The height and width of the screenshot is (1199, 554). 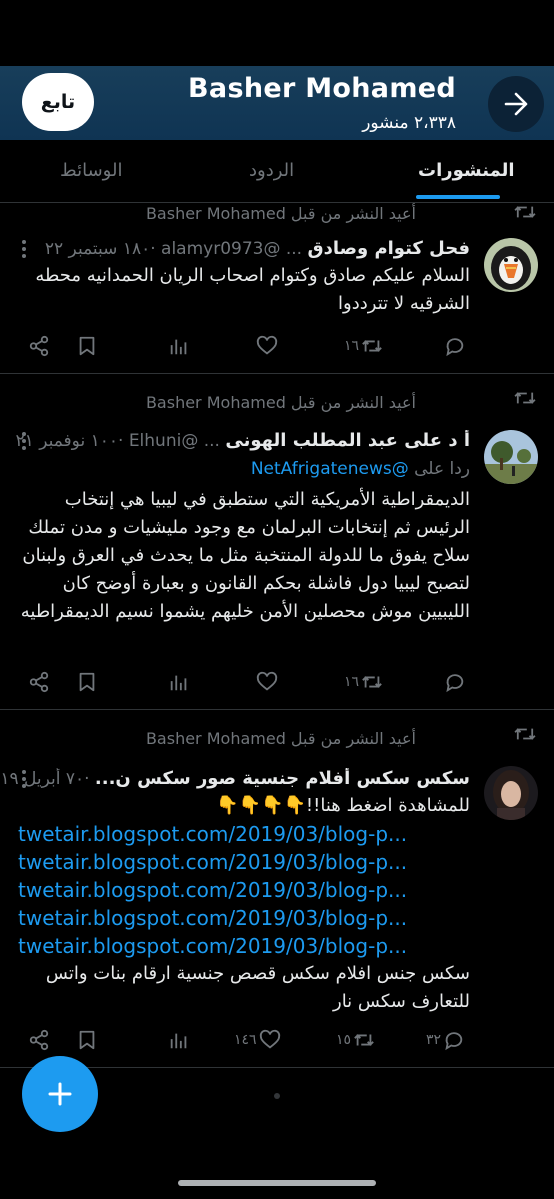 I want to click on profile-tabs: المنشورات الردود الوسائط, so click(x=277, y=171).